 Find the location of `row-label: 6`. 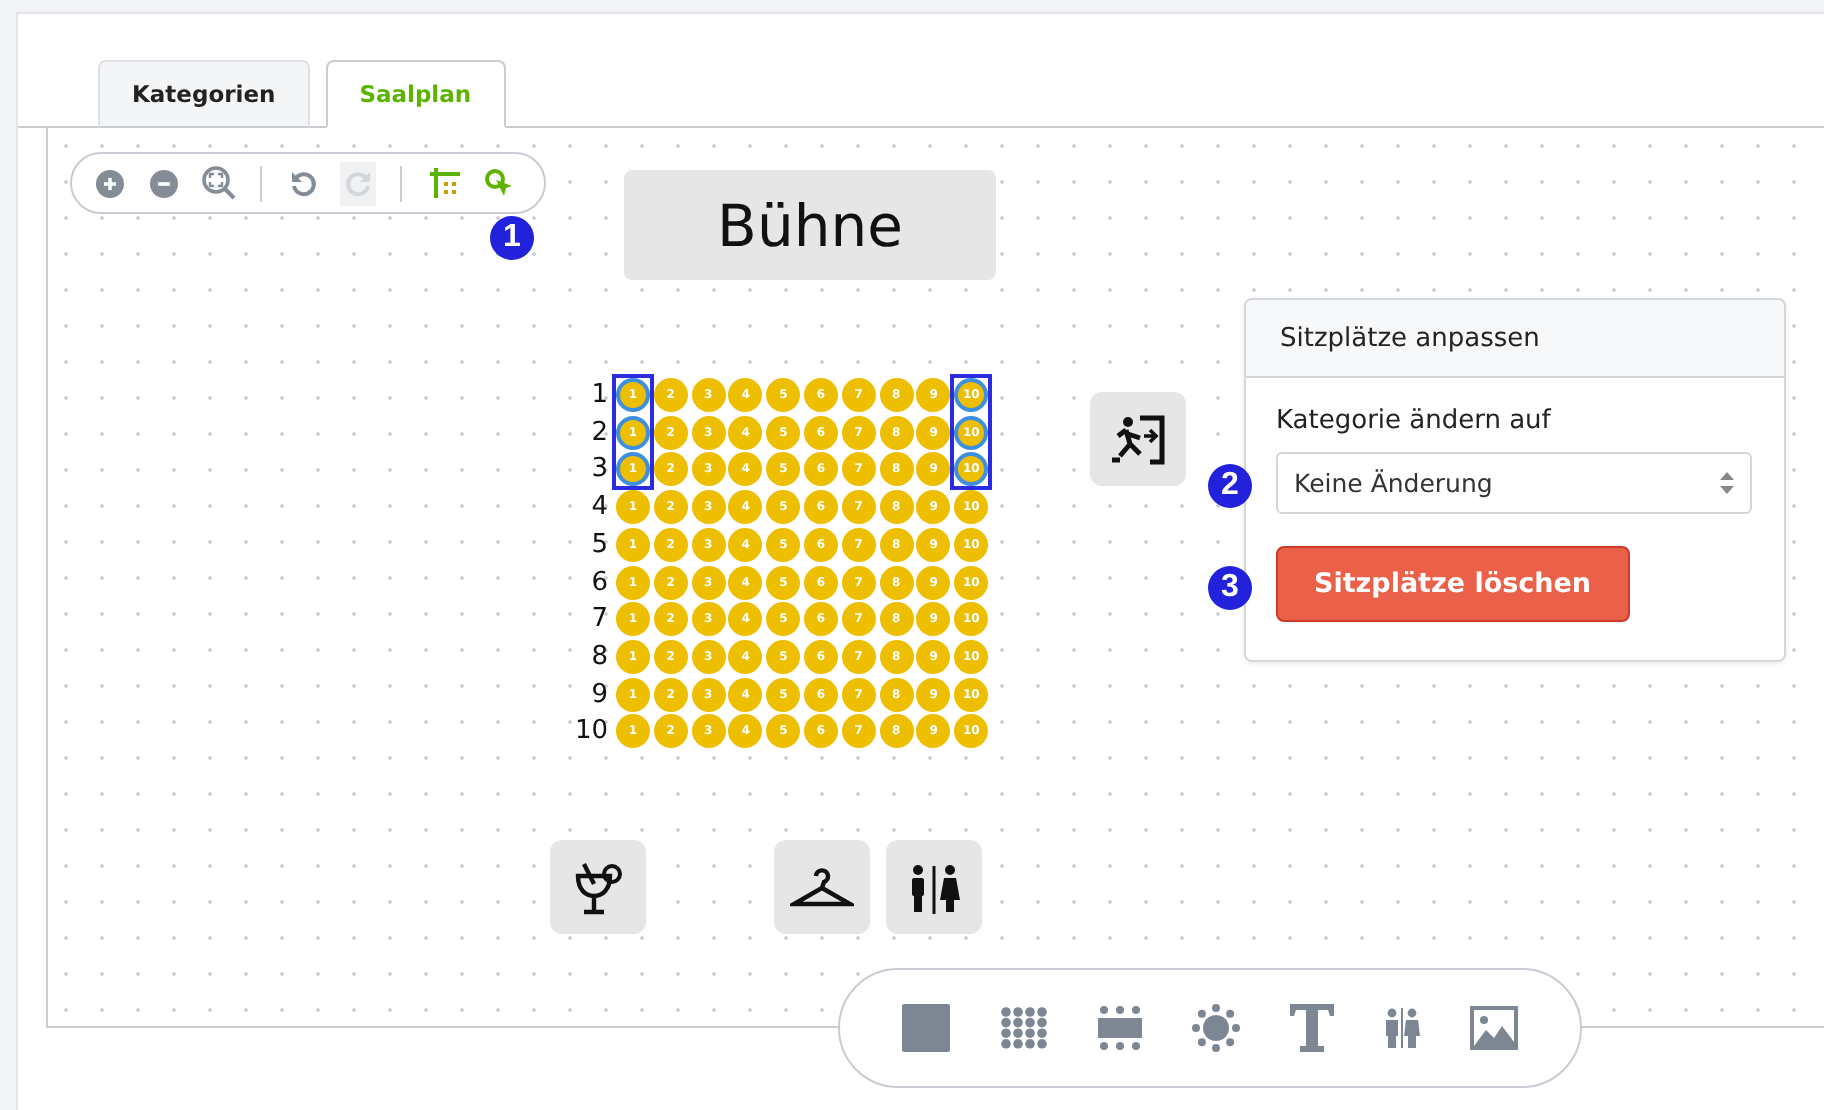

row-label: 6 is located at coordinates (598, 582).